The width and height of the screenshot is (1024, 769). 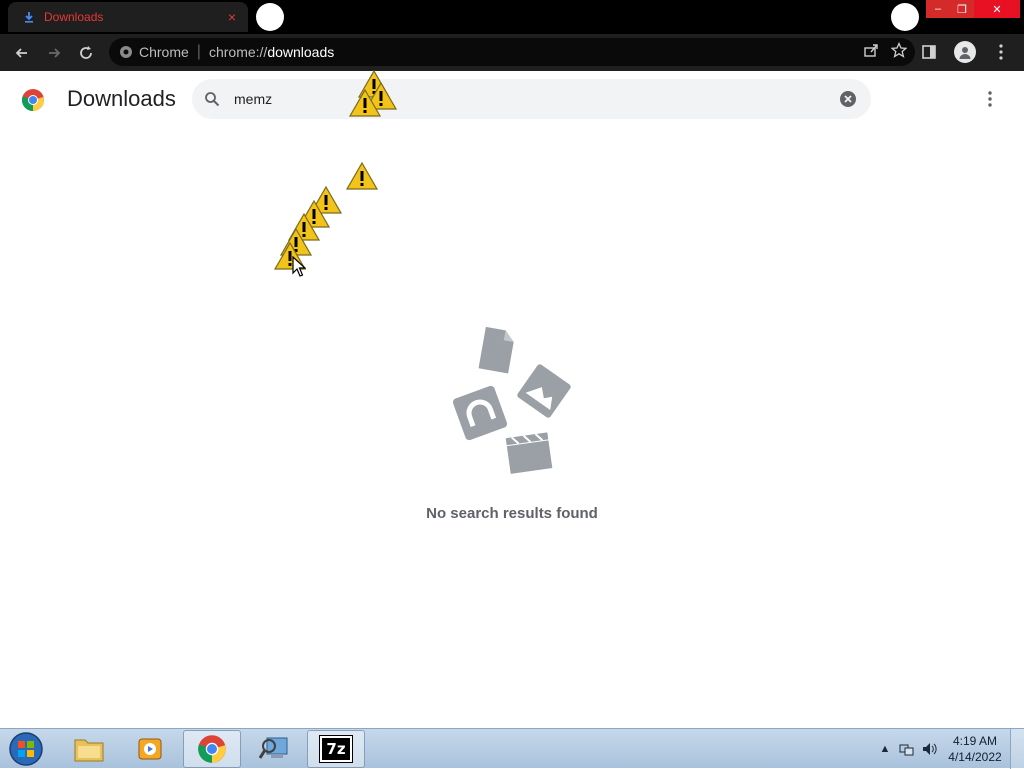 I want to click on bookmark-star-icon, so click(x=899, y=52).